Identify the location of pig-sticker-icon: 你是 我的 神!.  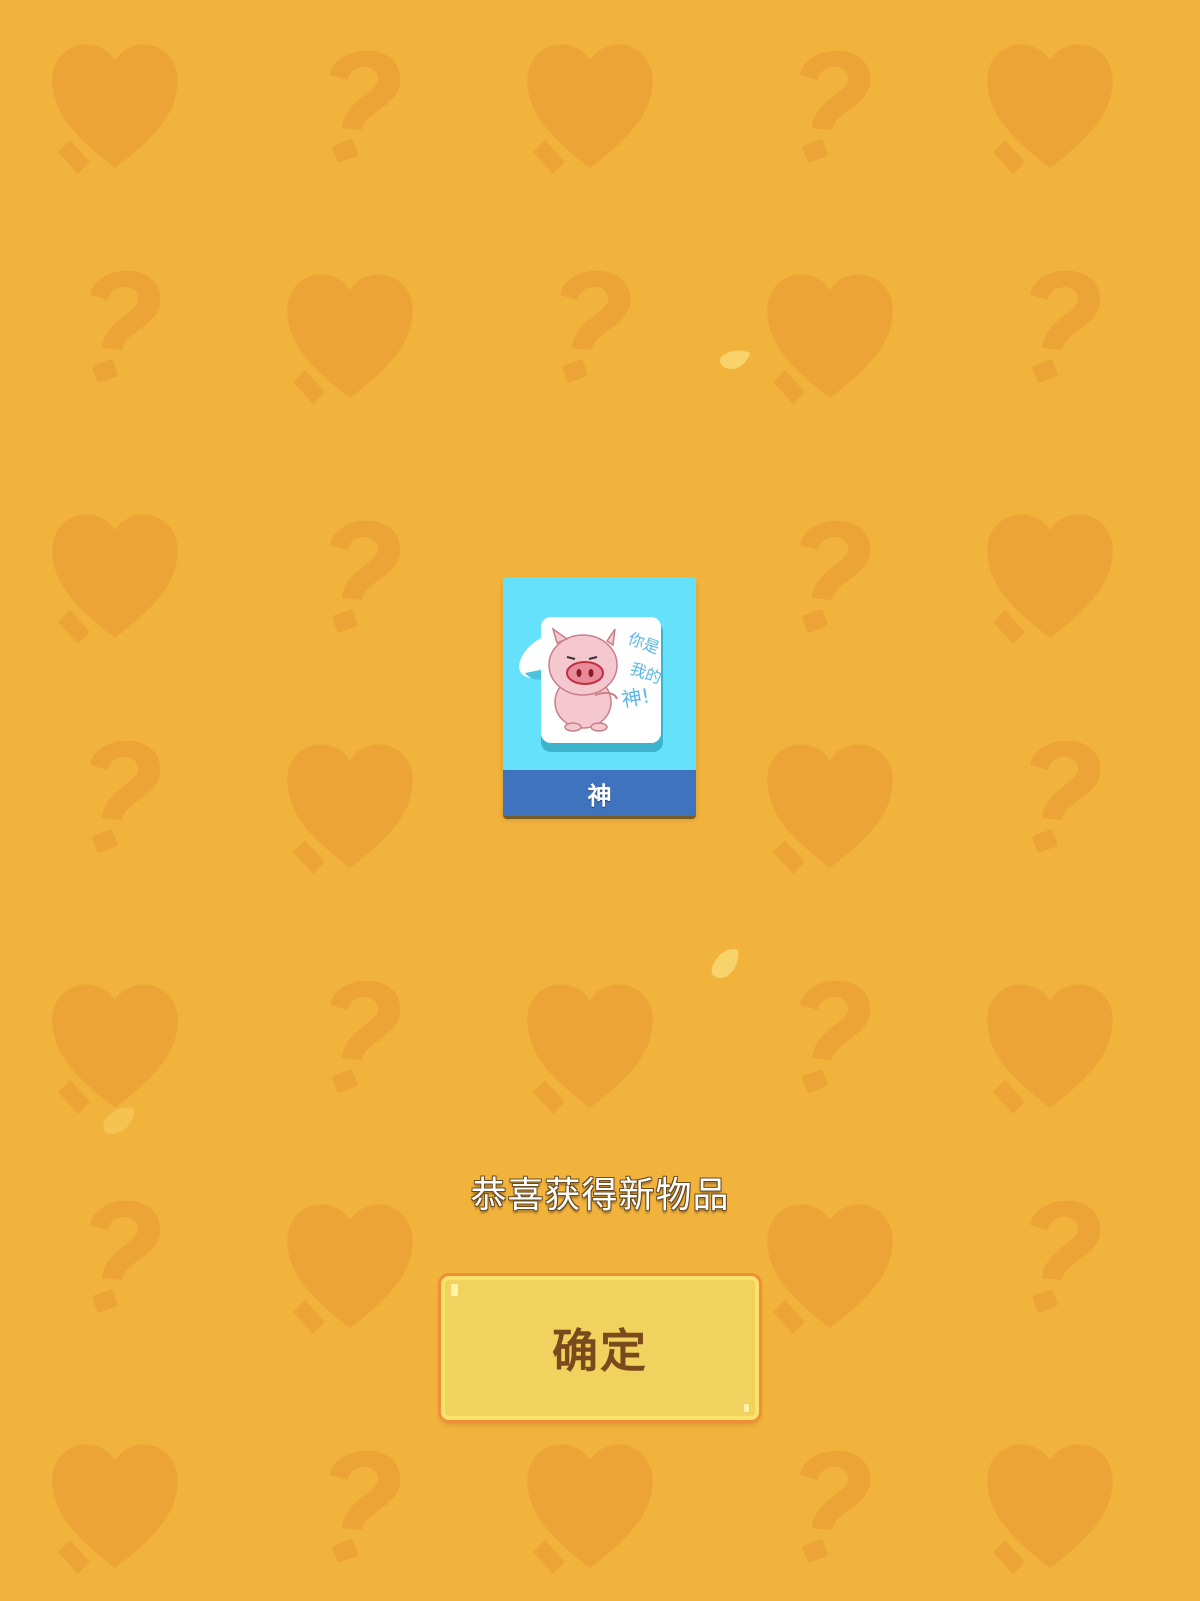
(591, 684).